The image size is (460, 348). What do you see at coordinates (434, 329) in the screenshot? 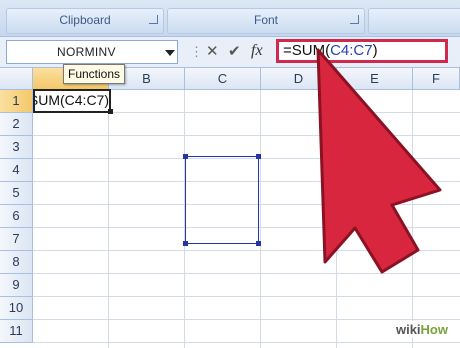
I see `watermark-suffix: How` at bounding box center [434, 329].